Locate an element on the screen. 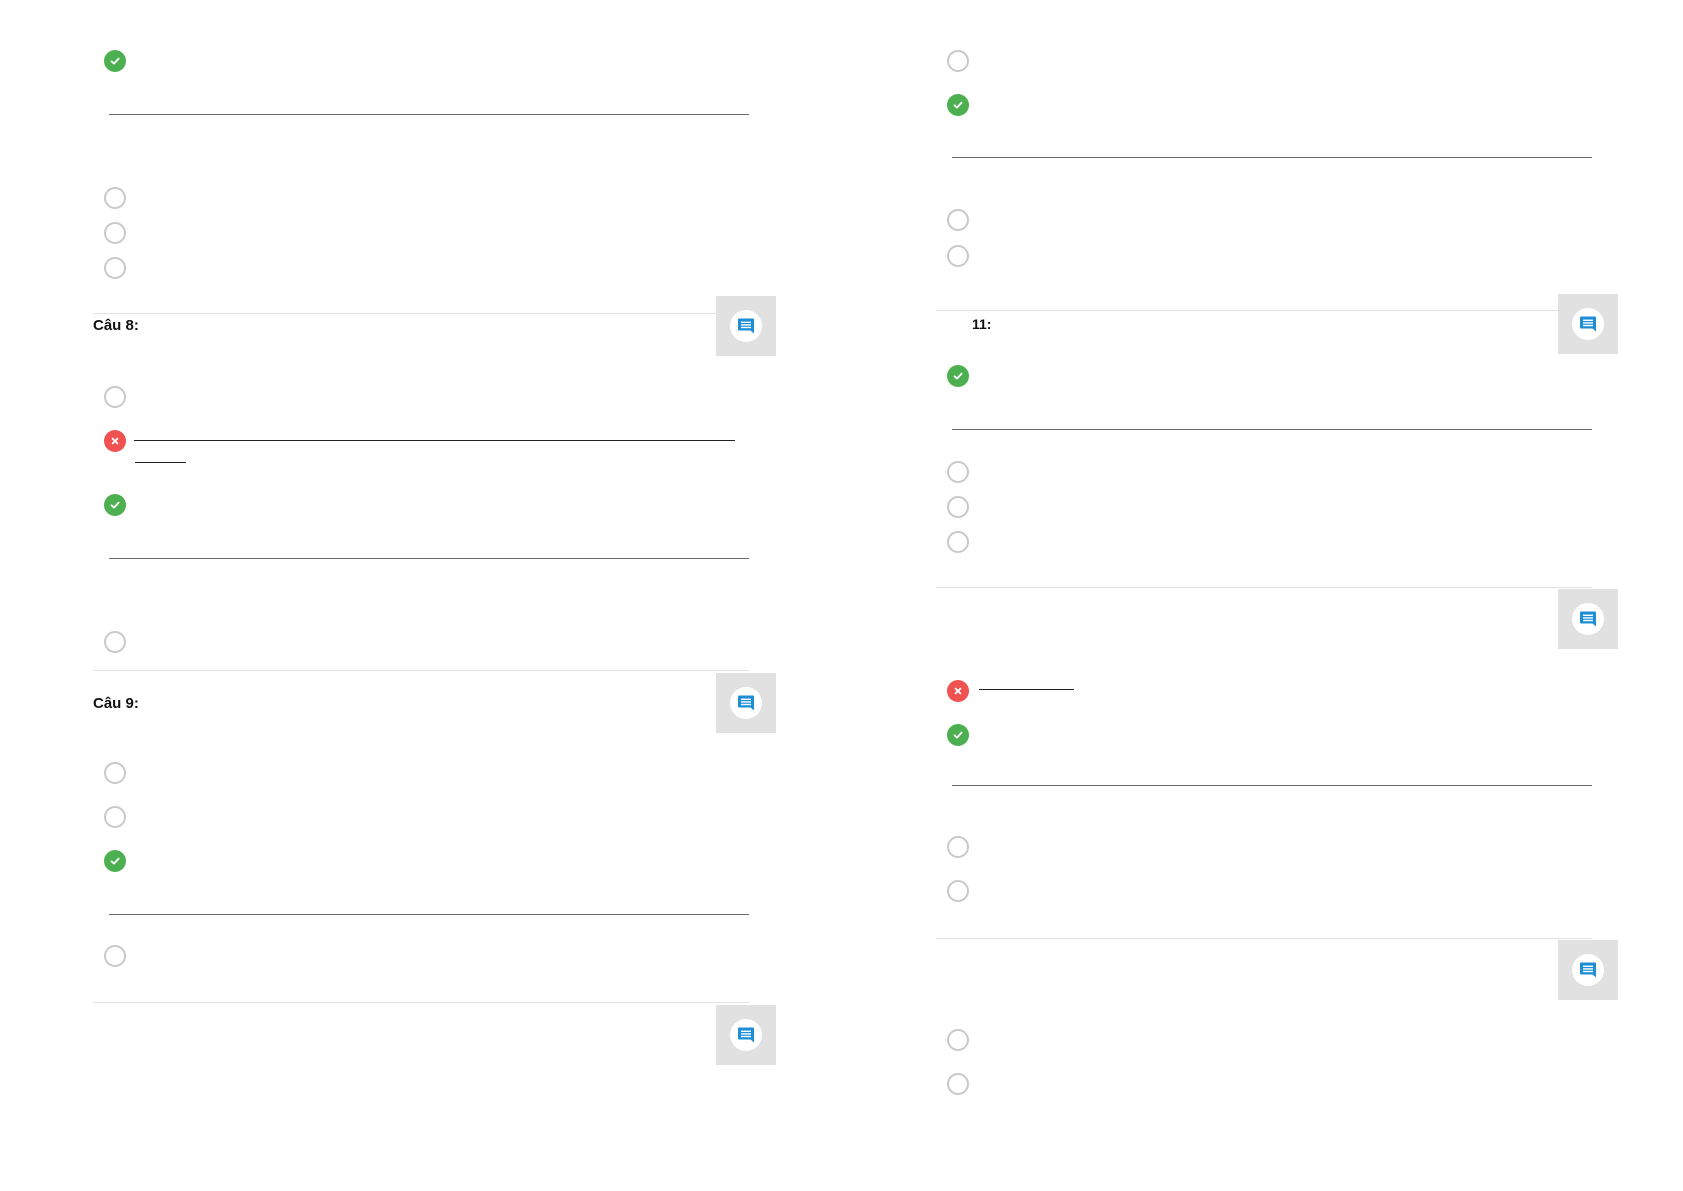  question-label-9: Câu 9: is located at coordinates (116, 703).